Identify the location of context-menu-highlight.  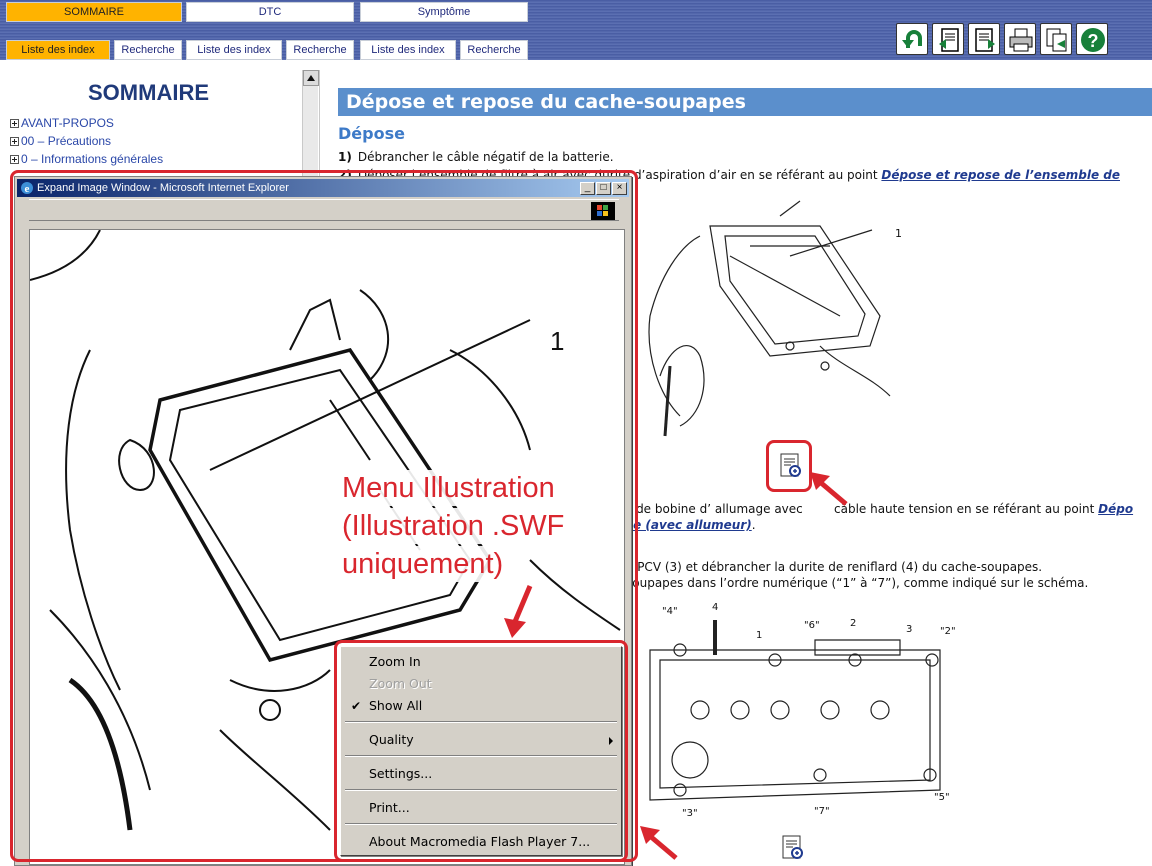
(481, 751).